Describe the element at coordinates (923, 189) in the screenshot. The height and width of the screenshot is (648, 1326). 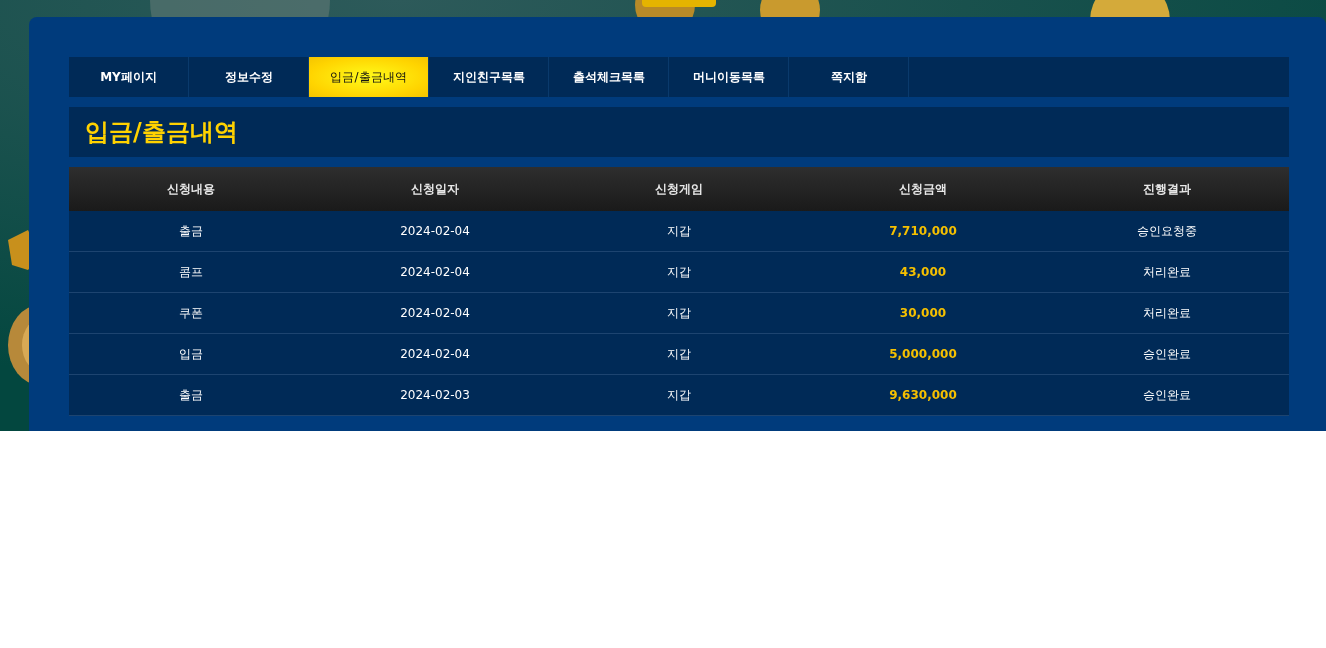
I see `column-header: 신청금액` at that location.